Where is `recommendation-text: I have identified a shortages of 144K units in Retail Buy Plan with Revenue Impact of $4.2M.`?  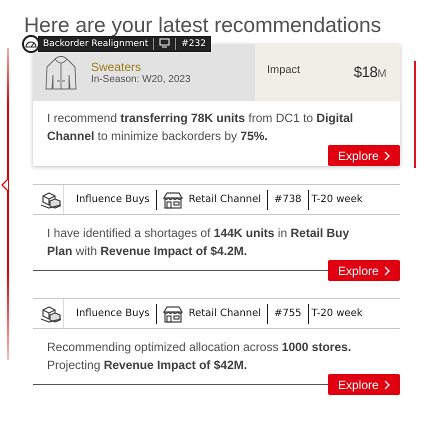 recommendation-text: I have identified a shortages of 144K units in Retail Buy Plan with Revenue Impact of $4.2M. is located at coordinates (198, 242).